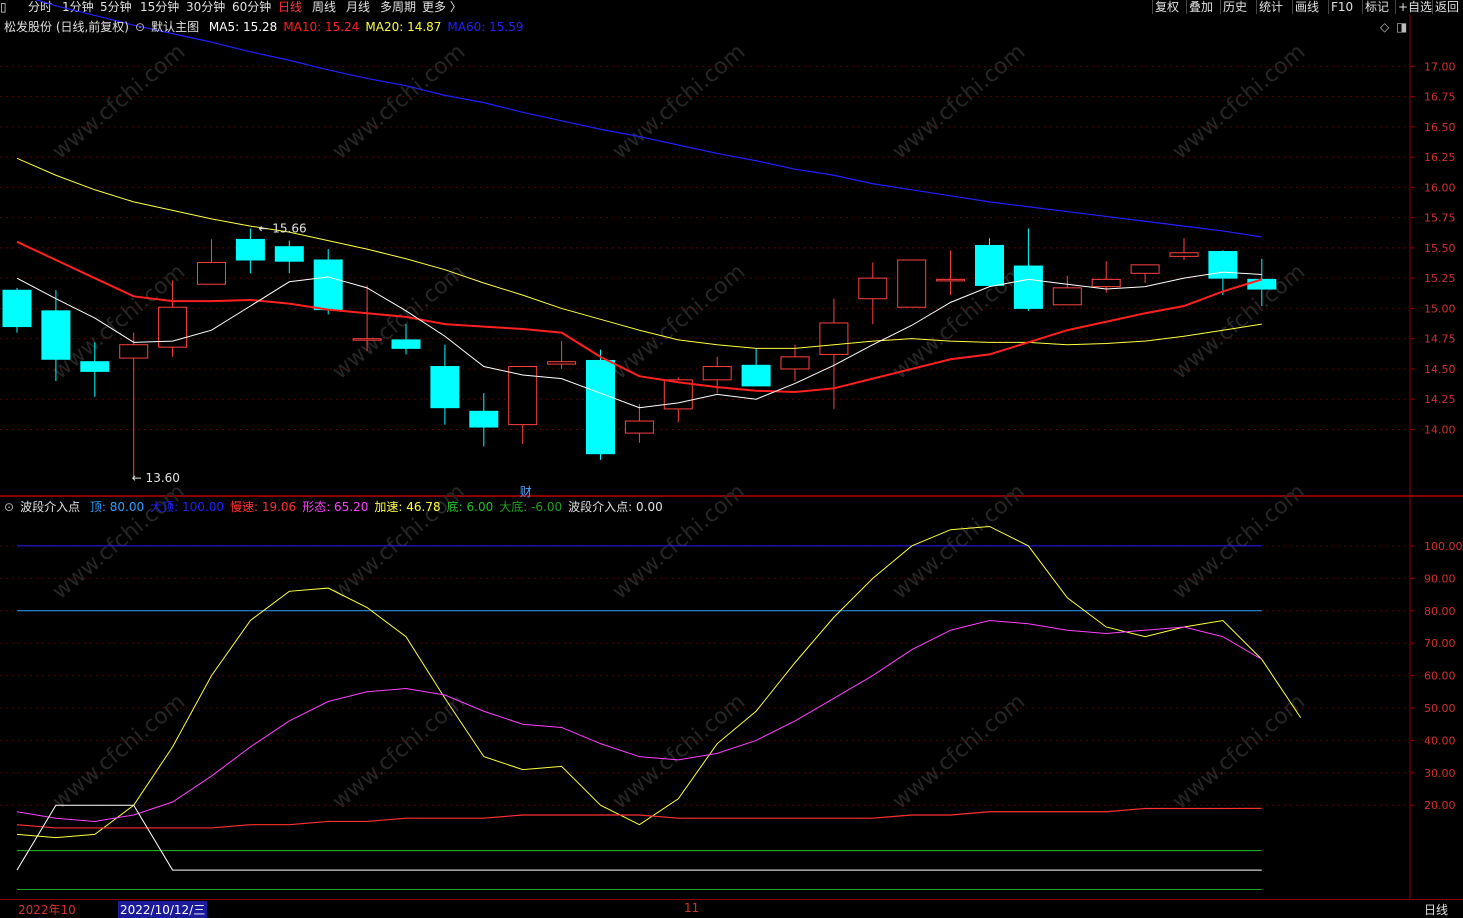 The image size is (1463, 918). Describe the element at coordinates (1440, 429) in the screenshot. I see `price-tick-label-12: 14.00` at that location.